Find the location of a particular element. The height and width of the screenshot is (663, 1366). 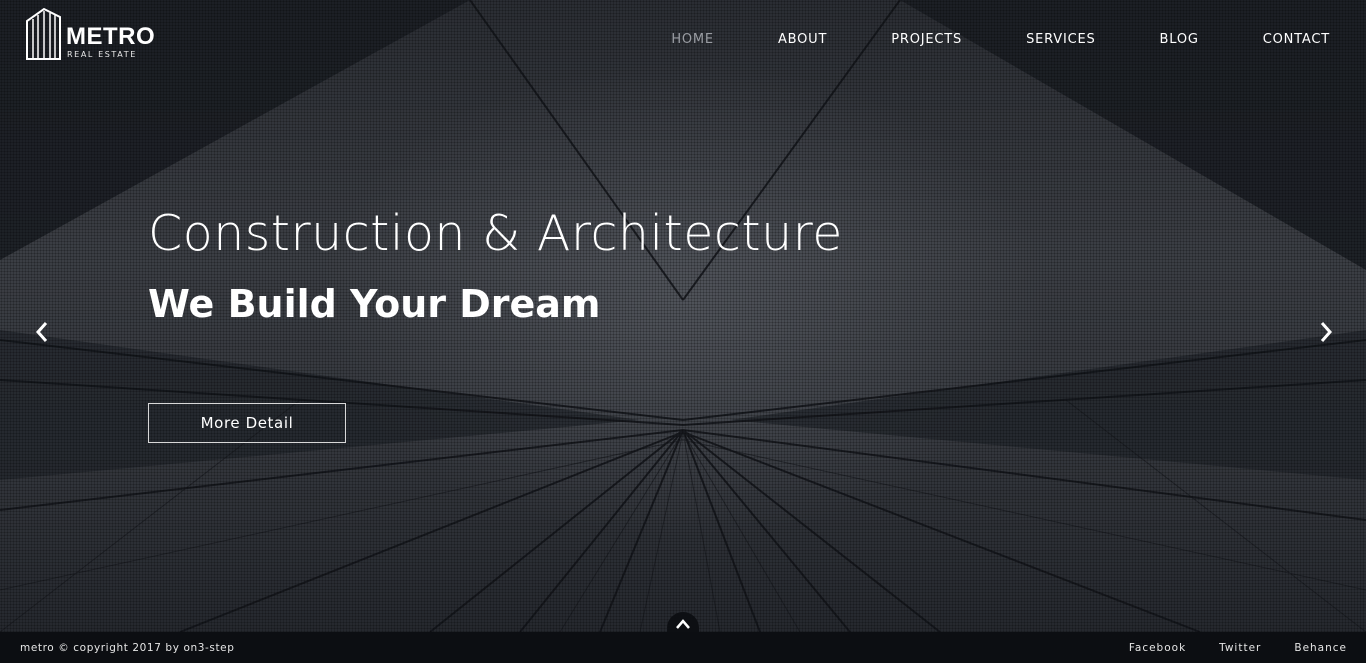

hero-title: Construction & Architecture is located at coordinates (495, 233).